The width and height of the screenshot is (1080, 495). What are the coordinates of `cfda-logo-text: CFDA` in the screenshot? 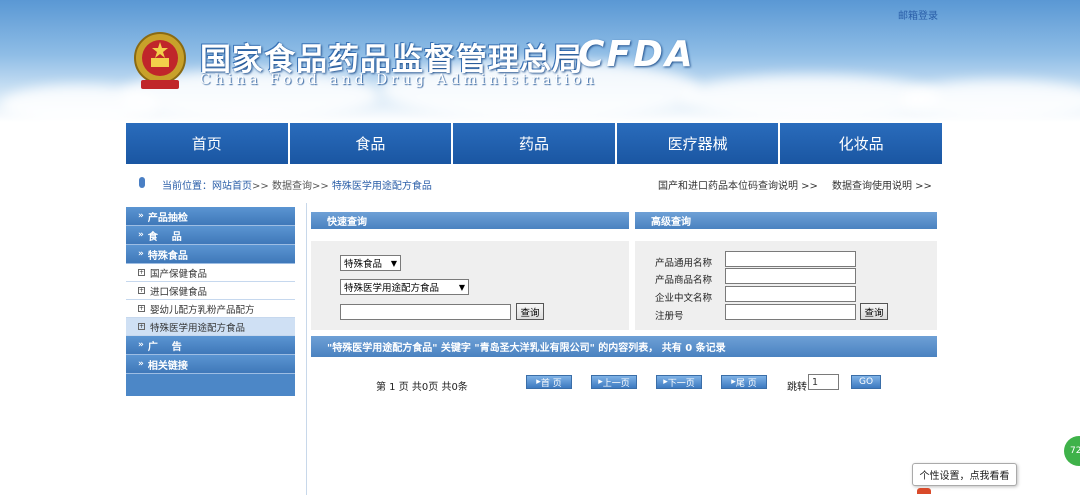 It's located at (636, 54).